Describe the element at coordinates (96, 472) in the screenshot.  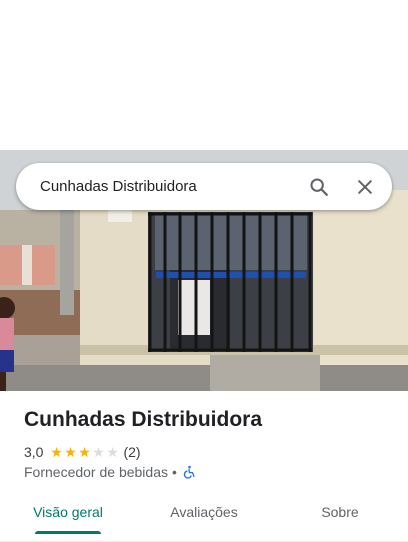
I see `place-category: Fornecedor de bebidas` at that location.